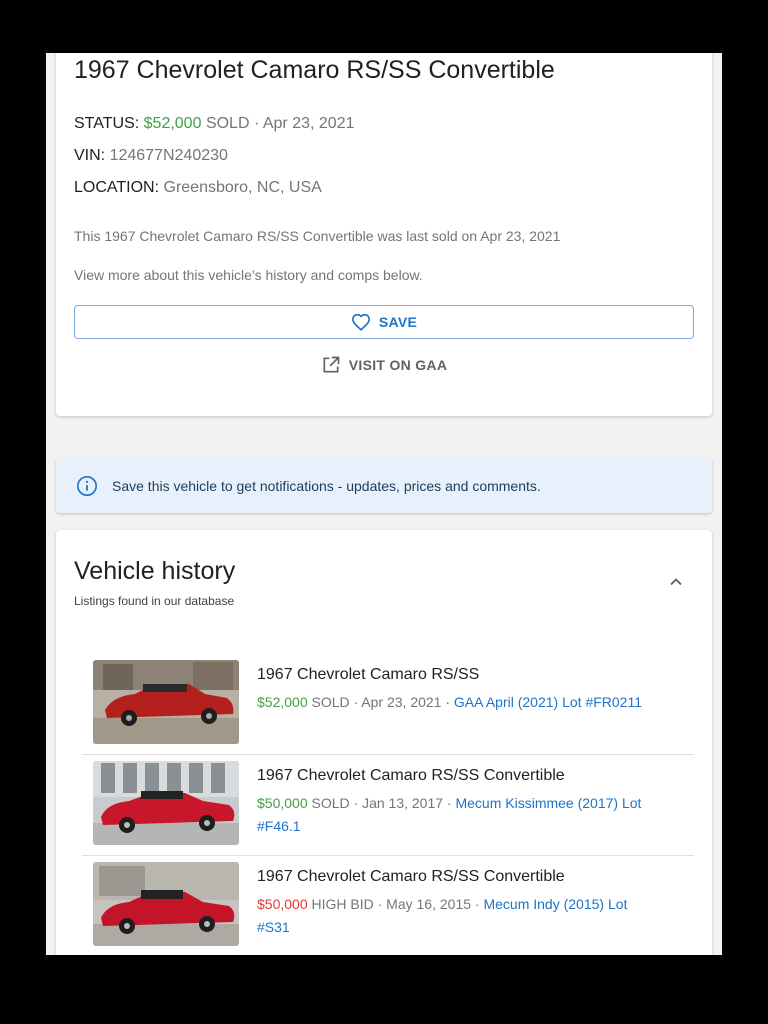  I want to click on visit-on-gaa-label: VISIT ON GAA, so click(398, 365).